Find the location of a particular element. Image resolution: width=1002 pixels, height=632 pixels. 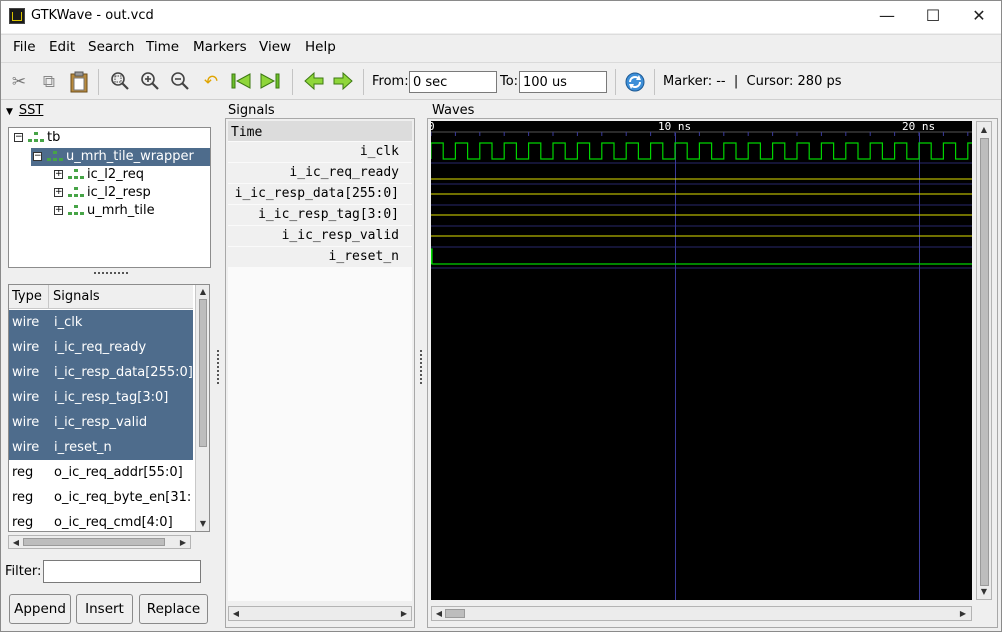

menu-edit: Edit is located at coordinates (62, 47).